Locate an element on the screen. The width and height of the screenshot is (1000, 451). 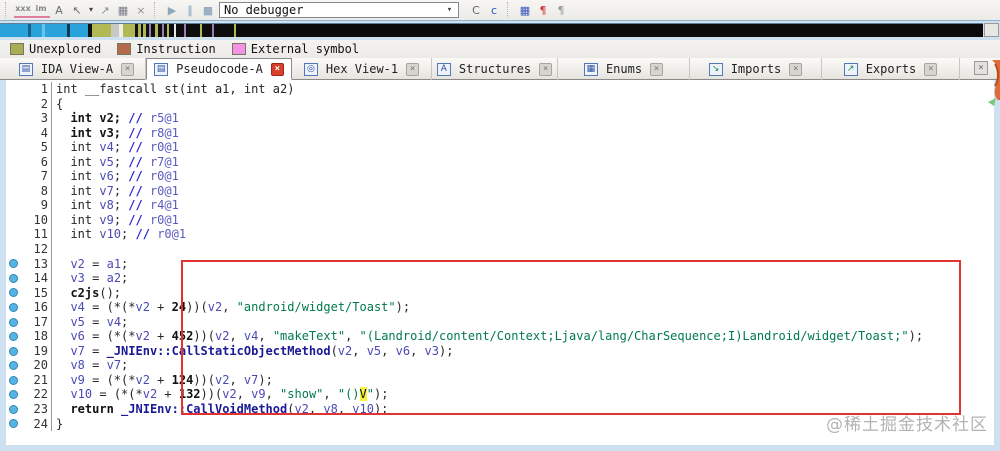
code-segment: (); is located at coordinates (110, 292).